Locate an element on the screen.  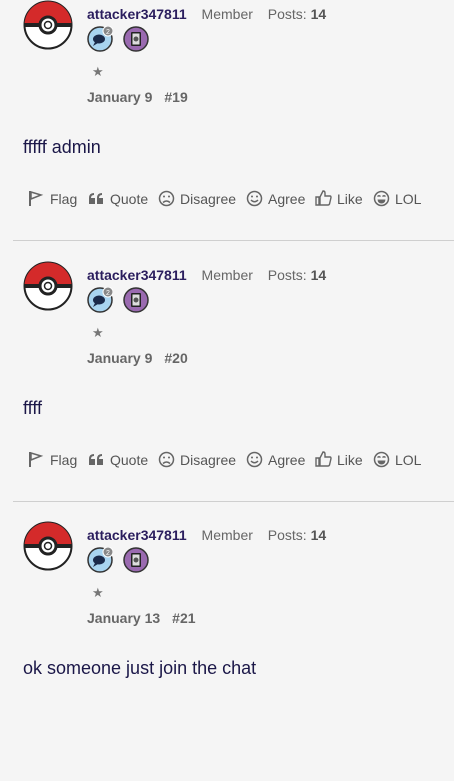
post-permalink: #21 is located at coordinates (183, 618).